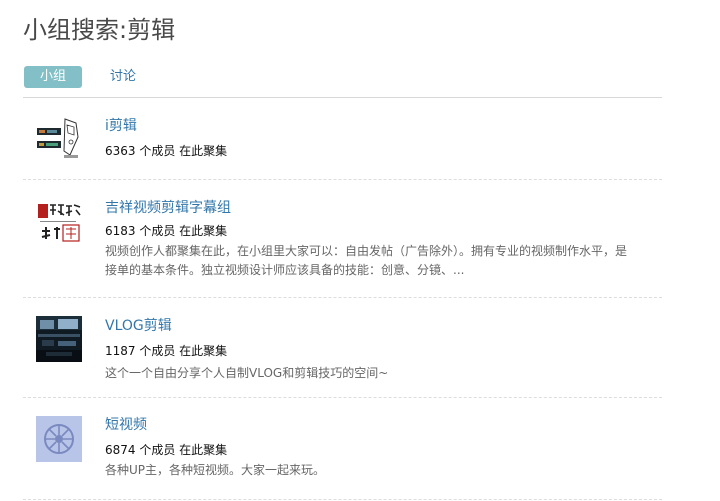 This screenshot has width=720, height=501. What do you see at coordinates (342, 139) in the screenshot?
I see `list-item: i剪辑 6363 个成员 在此聚集` at bounding box center [342, 139].